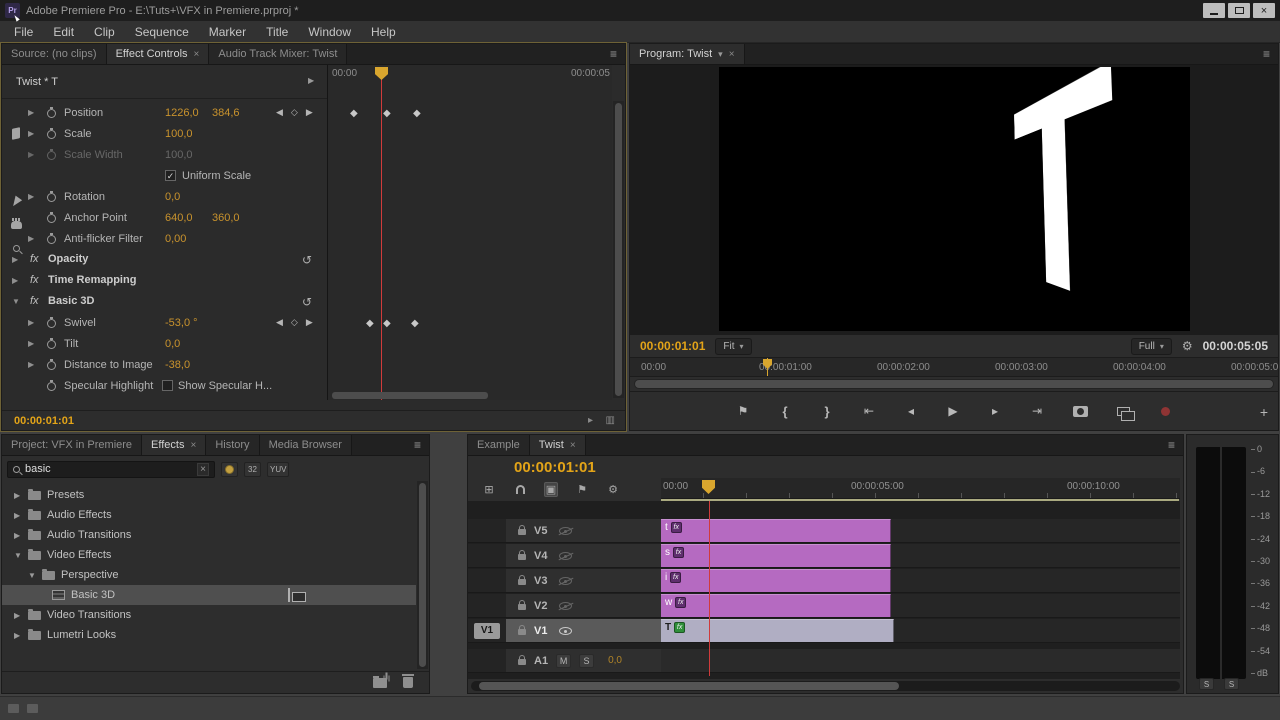  What do you see at coordinates (920, 488) in the screenshot?
I see `timeline-ruler: 00:00 00:00:05:00 00:00:10:00` at bounding box center [920, 488].